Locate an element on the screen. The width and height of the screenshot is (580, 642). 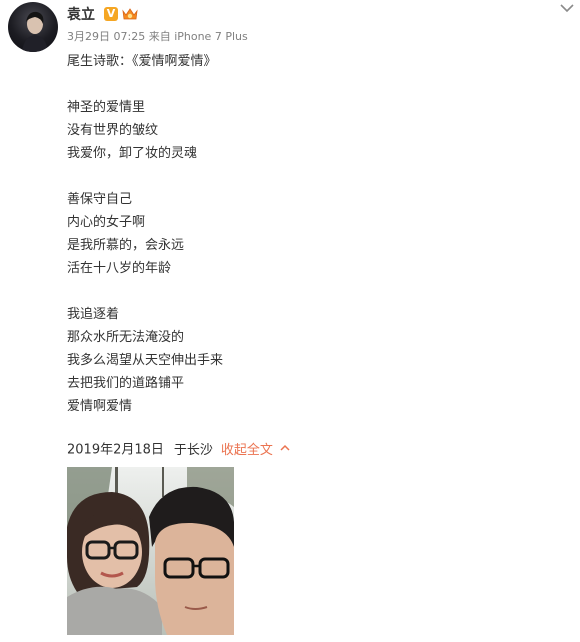
post-meta: 3月29日 07:25 来自 iPhone 7 Plus is located at coordinates (157, 37).